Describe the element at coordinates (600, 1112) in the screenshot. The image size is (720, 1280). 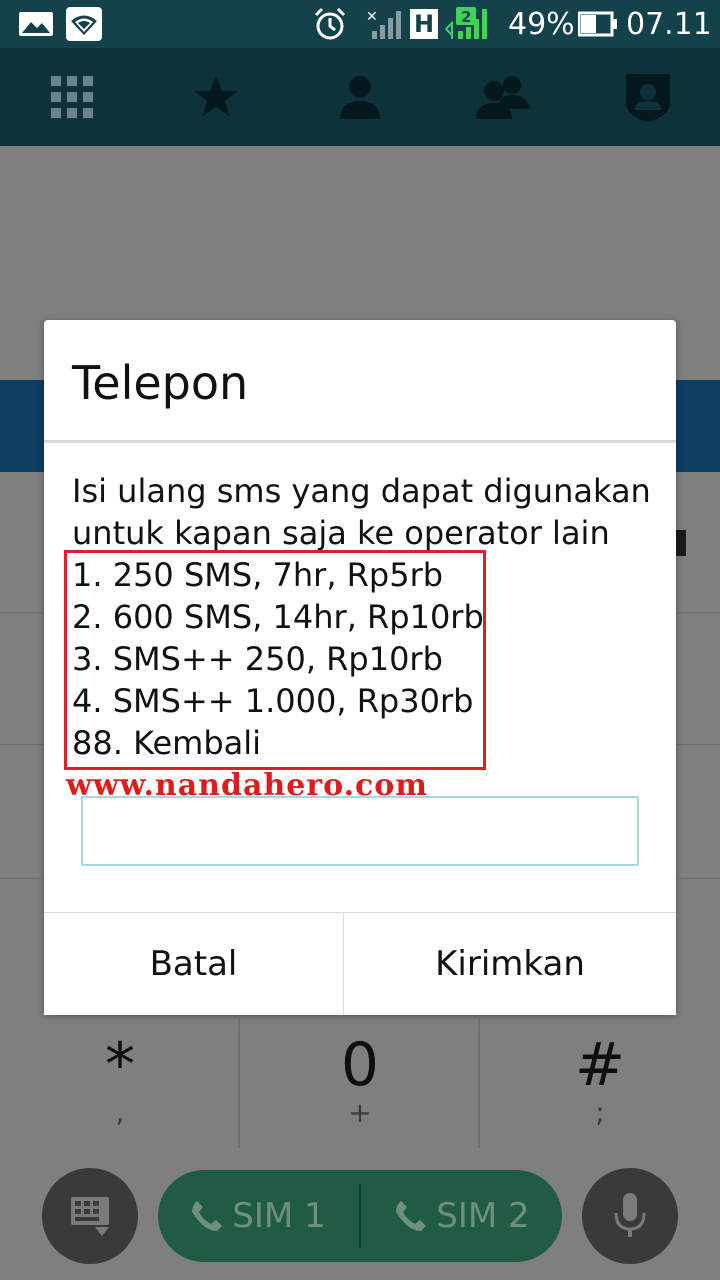
I see `key-sub-label: ;` at that location.